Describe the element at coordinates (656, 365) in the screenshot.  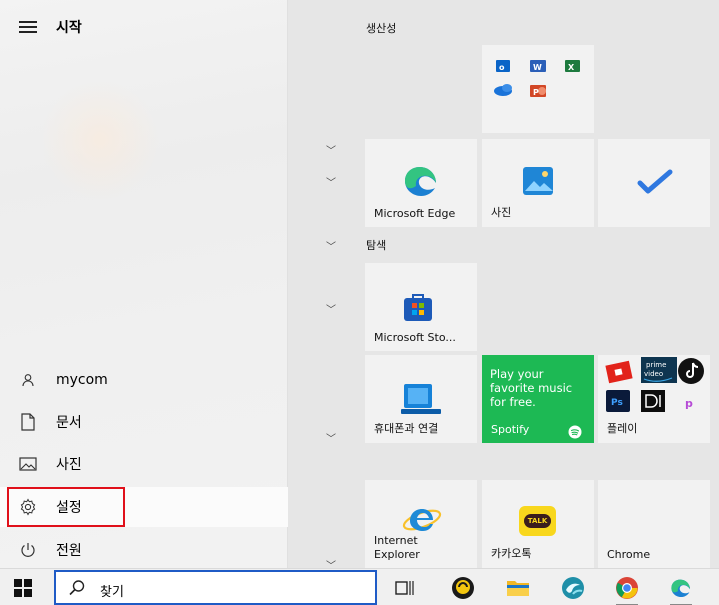
I see `prime-label: prime` at that location.